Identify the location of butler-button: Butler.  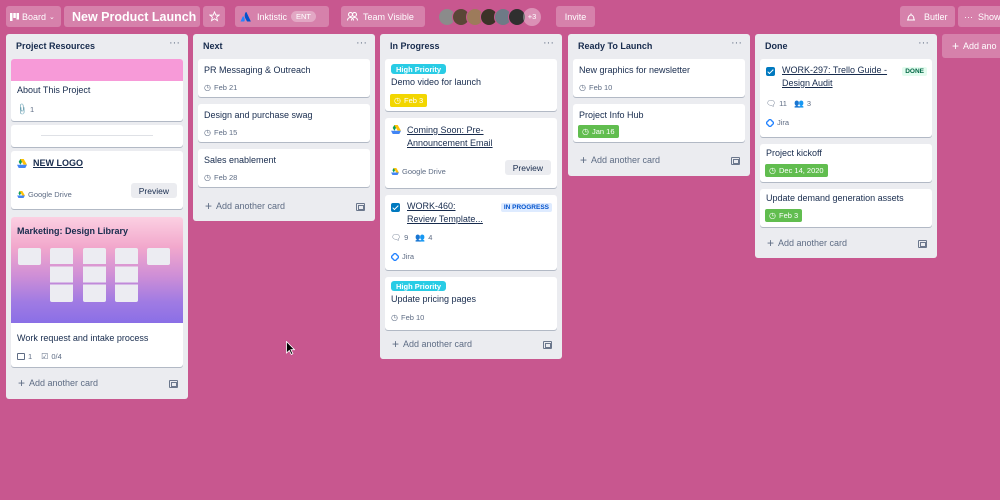
(927, 16).